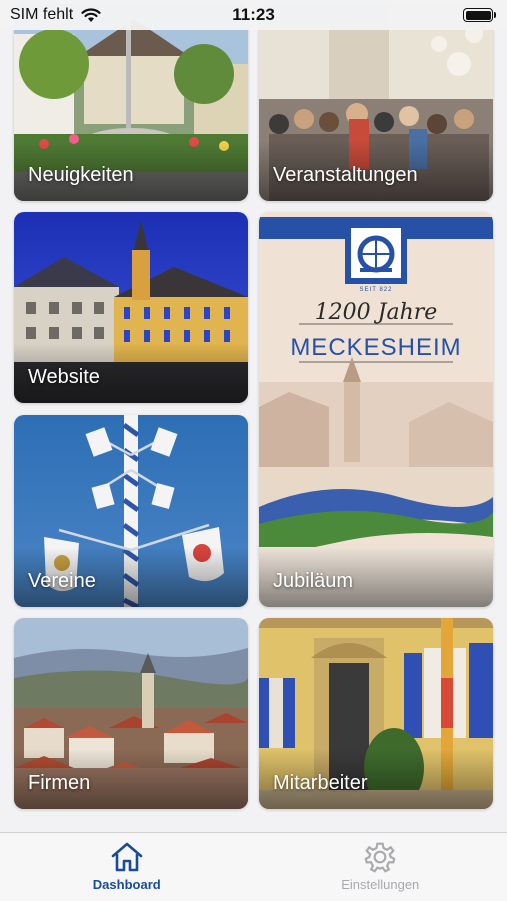  Describe the element at coordinates (131, 307) in the screenshot. I see `tile-website: Website` at that location.